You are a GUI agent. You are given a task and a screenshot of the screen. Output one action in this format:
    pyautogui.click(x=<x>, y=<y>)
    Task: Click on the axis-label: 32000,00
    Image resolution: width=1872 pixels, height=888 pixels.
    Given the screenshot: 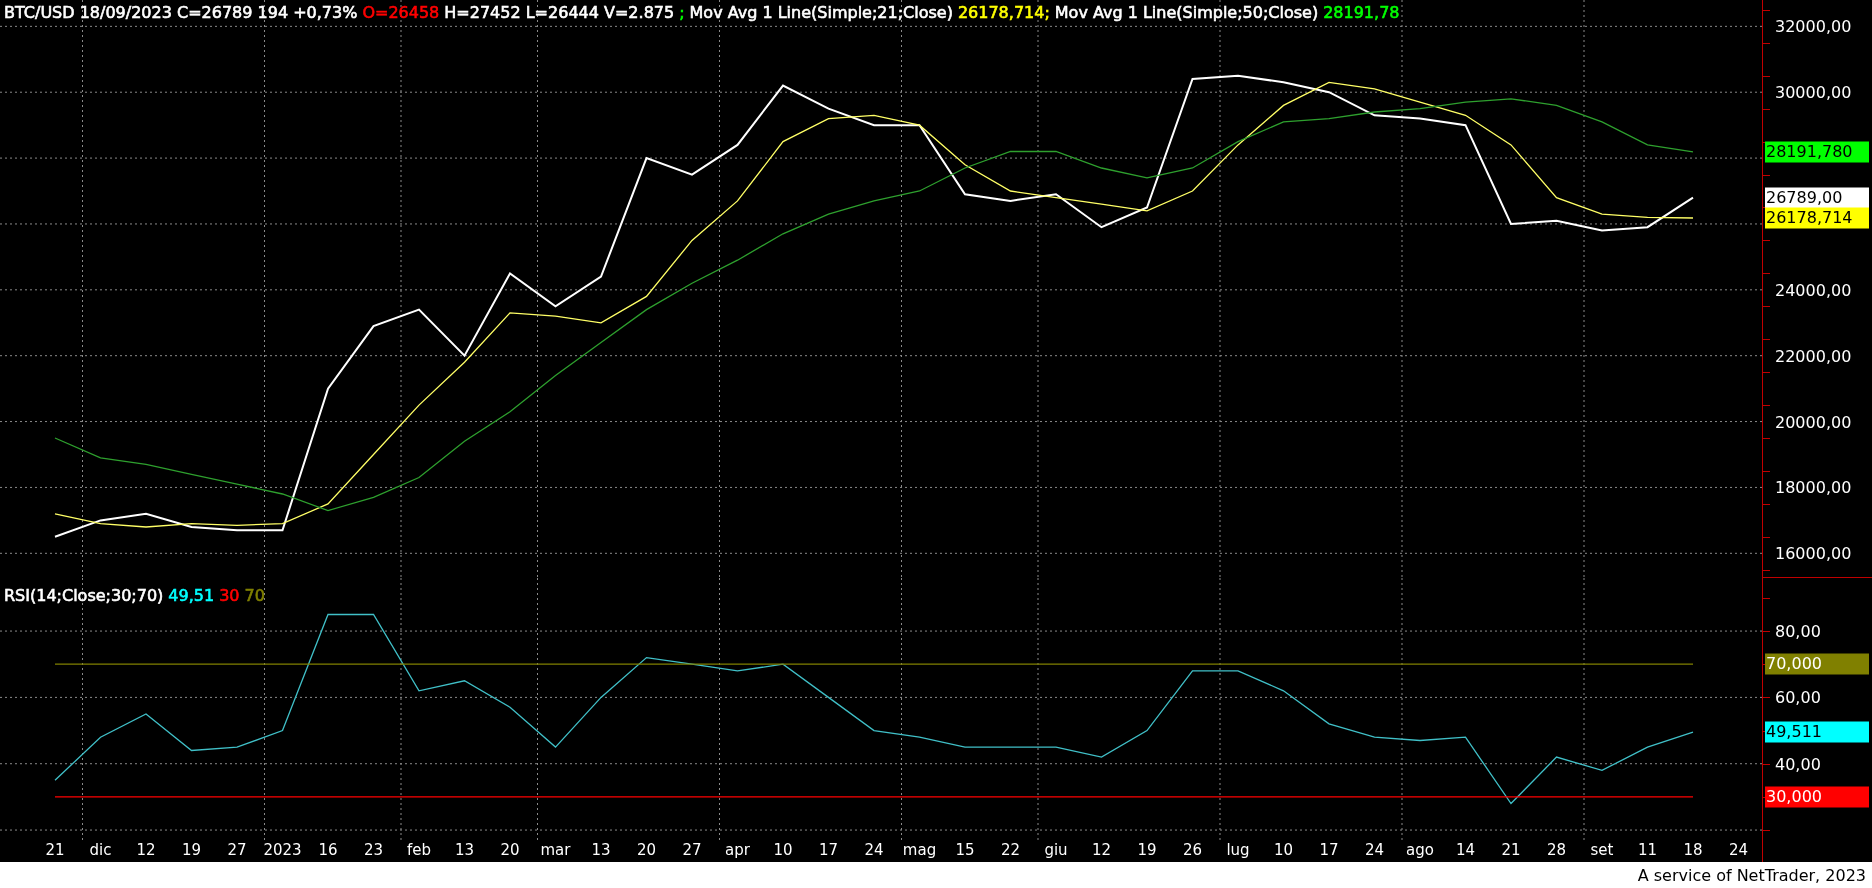 What is the action you would take?
    pyautogui.click(x=1813, y=26)
    